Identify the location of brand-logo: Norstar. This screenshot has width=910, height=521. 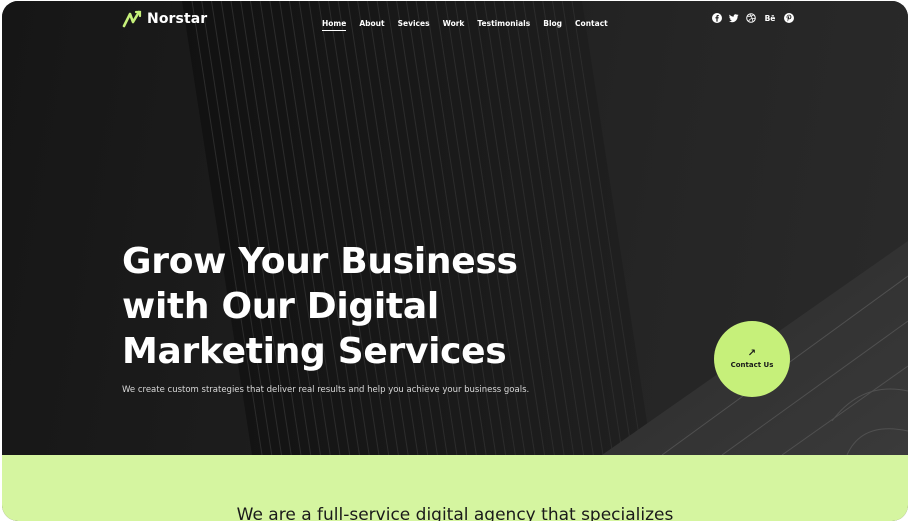
(164, 19).